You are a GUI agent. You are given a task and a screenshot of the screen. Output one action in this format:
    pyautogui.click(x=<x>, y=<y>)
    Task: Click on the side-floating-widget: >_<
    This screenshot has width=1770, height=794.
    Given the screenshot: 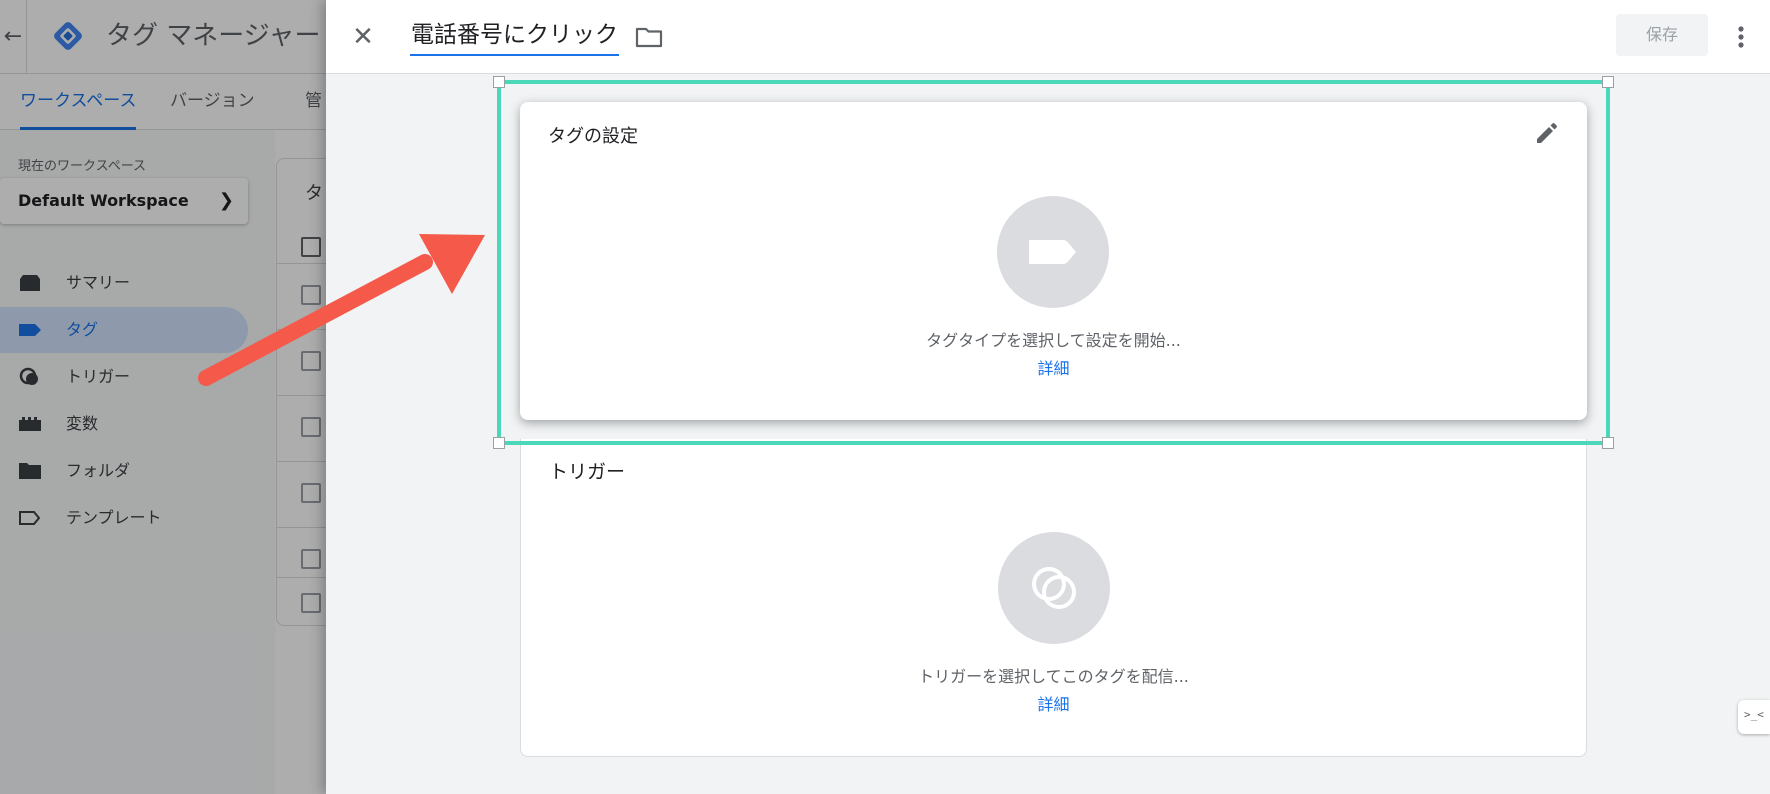 What is the action you would take?
    pyautogui.click(x=1754, y=717)
    